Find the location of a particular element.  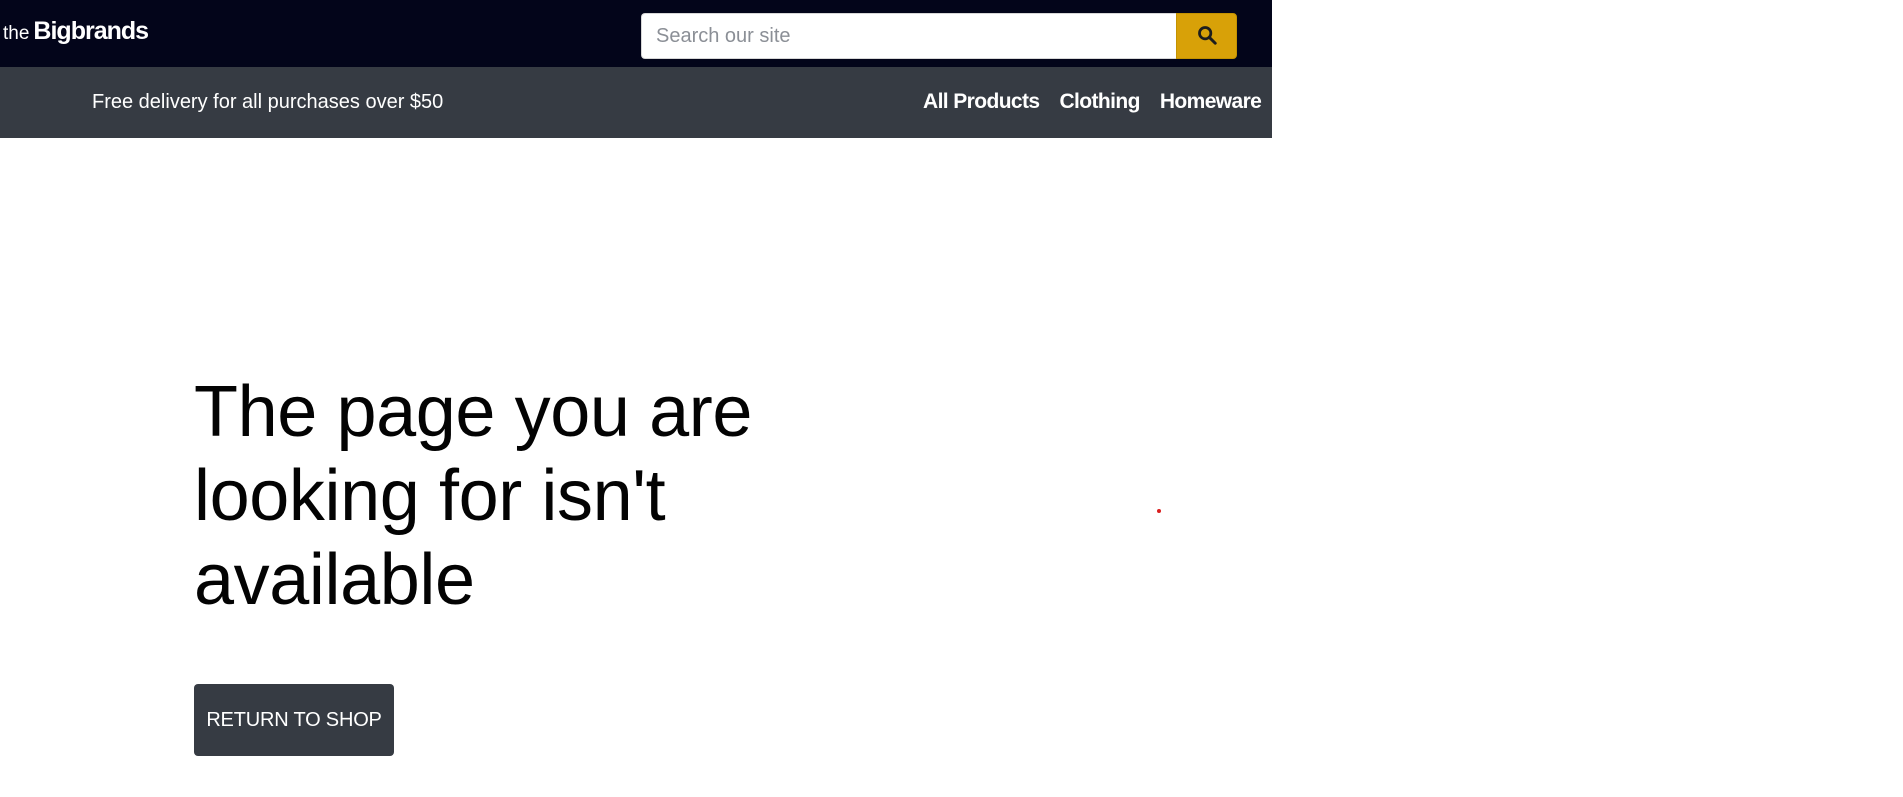

search-form is located at coordinates (939, 36).